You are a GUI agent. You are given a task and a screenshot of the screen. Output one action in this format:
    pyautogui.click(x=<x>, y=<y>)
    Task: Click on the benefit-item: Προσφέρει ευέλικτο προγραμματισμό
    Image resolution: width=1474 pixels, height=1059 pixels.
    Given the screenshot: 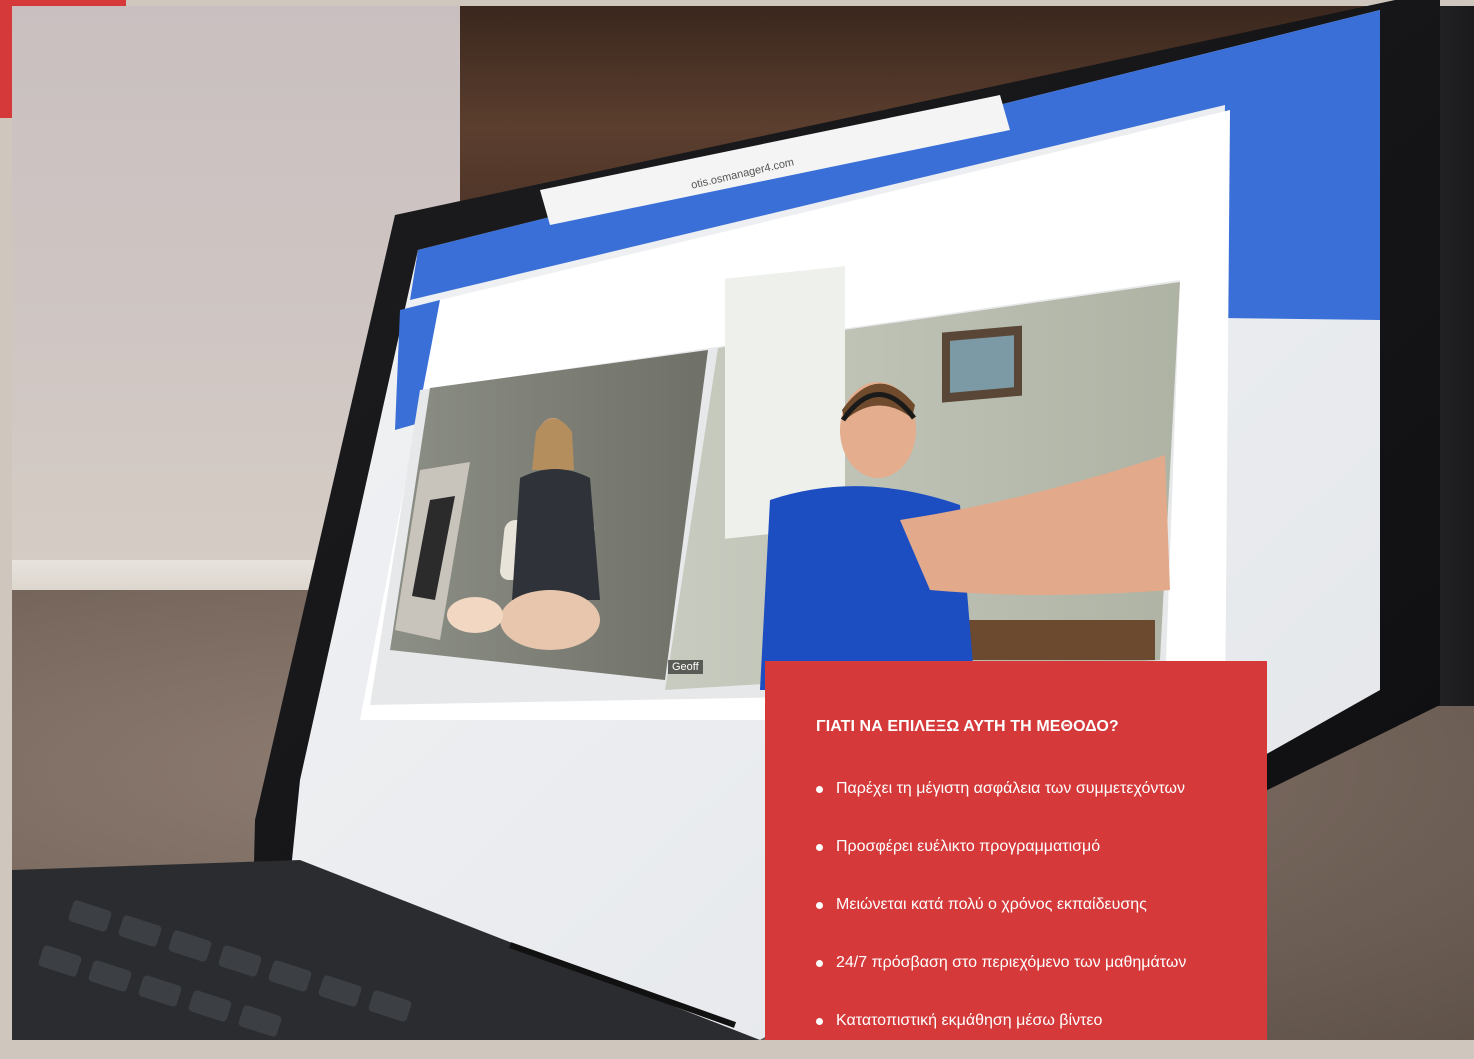 What is the action you would take?
    pyautogui.click(x=1001, y=856)
    